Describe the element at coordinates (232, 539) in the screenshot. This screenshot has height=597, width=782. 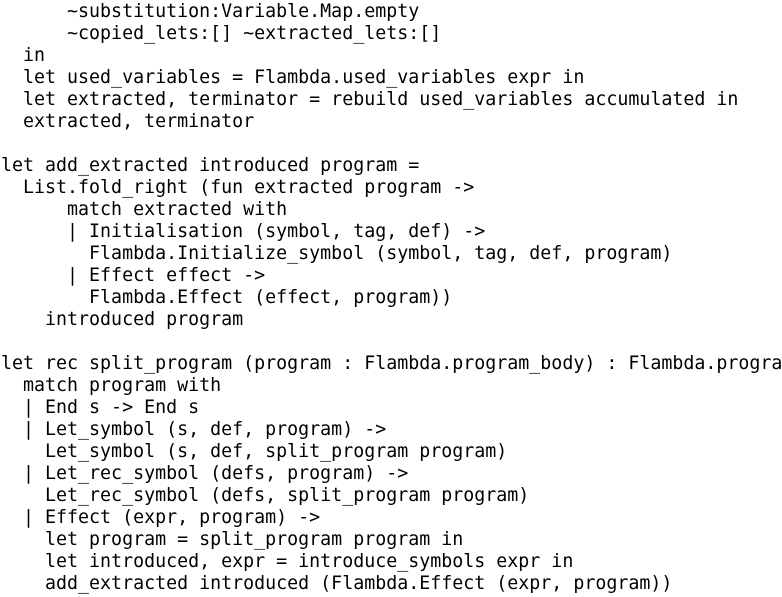
I see `code-line: let program = split_program program in` at that location.